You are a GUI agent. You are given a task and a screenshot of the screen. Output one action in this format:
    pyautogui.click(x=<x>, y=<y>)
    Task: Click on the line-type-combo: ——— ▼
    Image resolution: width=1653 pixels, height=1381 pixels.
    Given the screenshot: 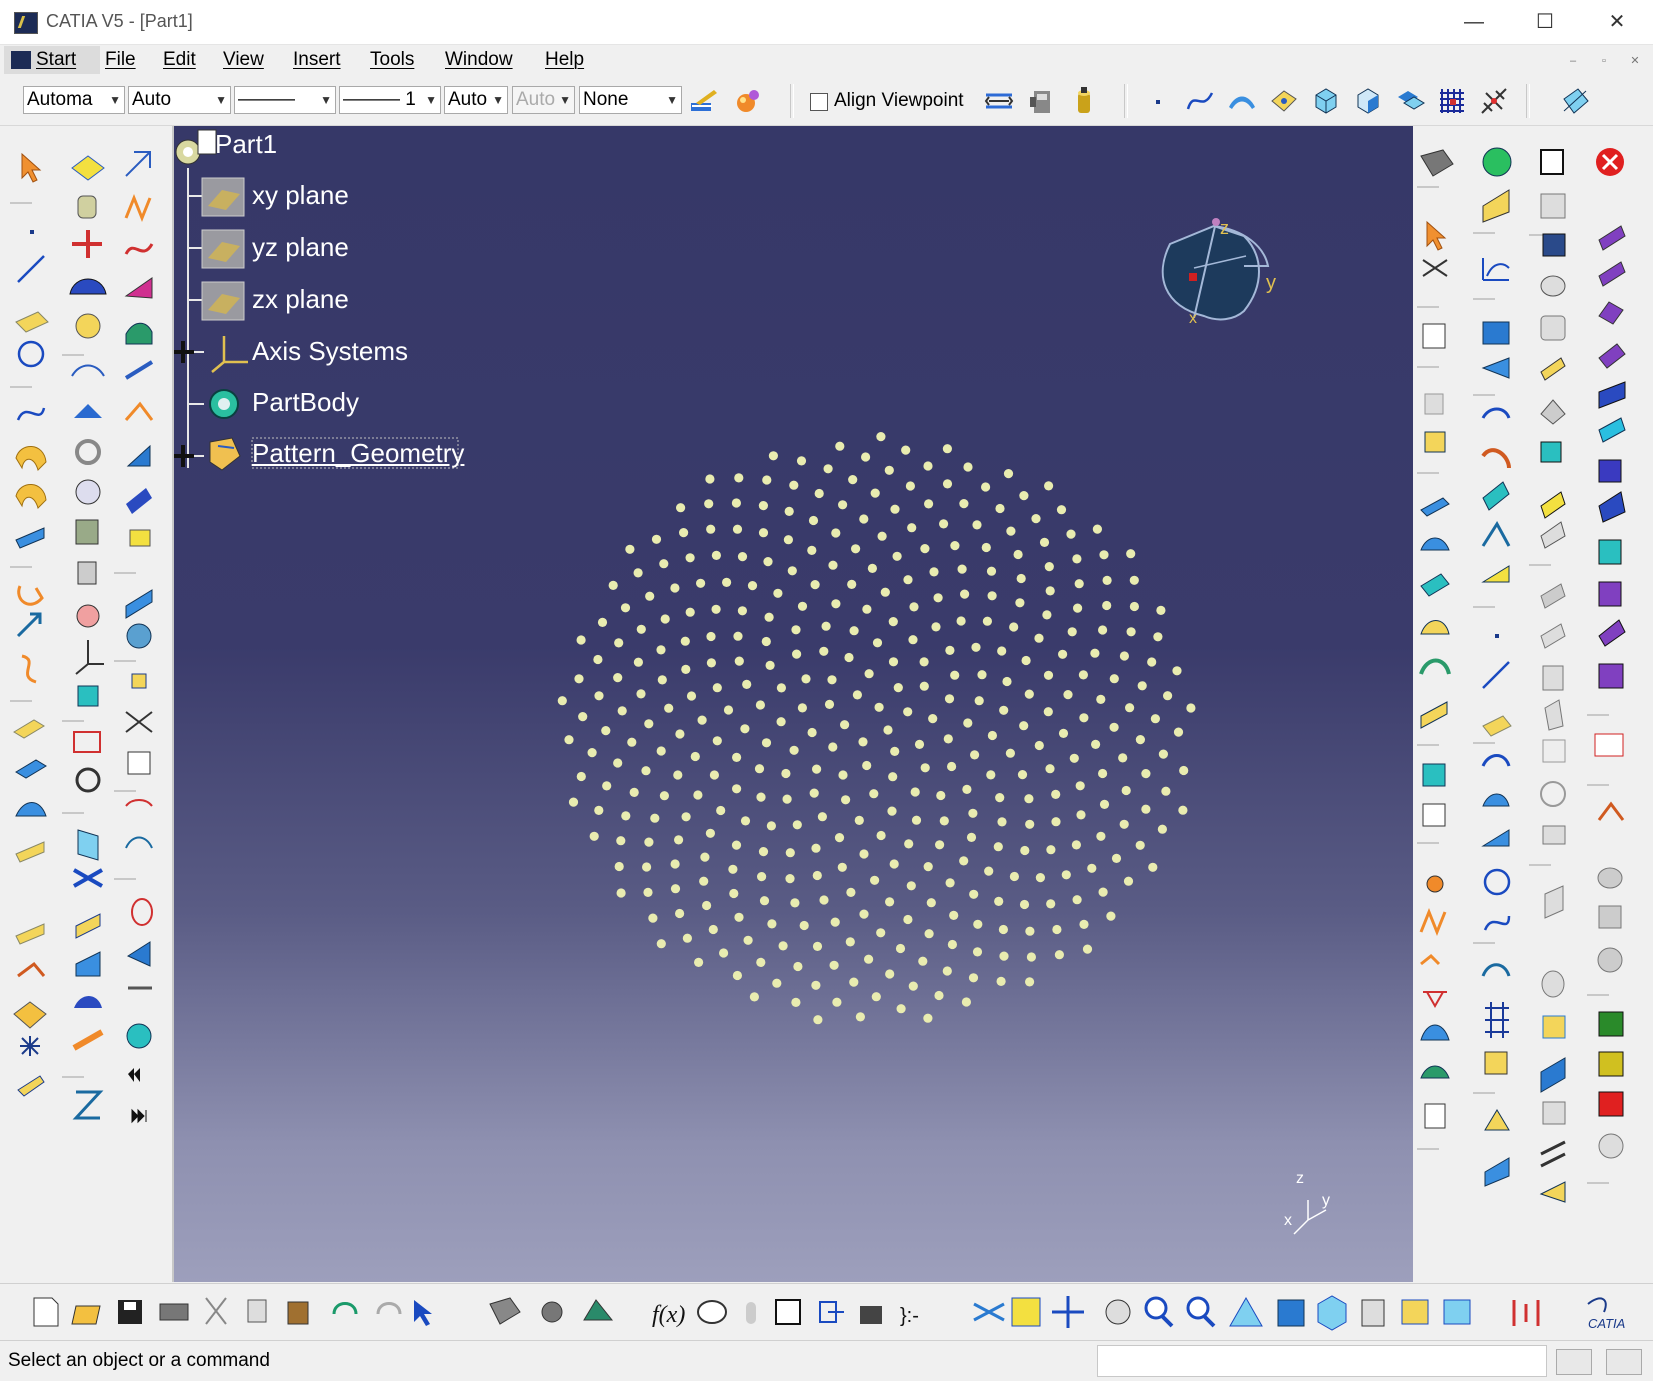 What is the action you would take?
    pyautogui.click(x=285, y=100)
    